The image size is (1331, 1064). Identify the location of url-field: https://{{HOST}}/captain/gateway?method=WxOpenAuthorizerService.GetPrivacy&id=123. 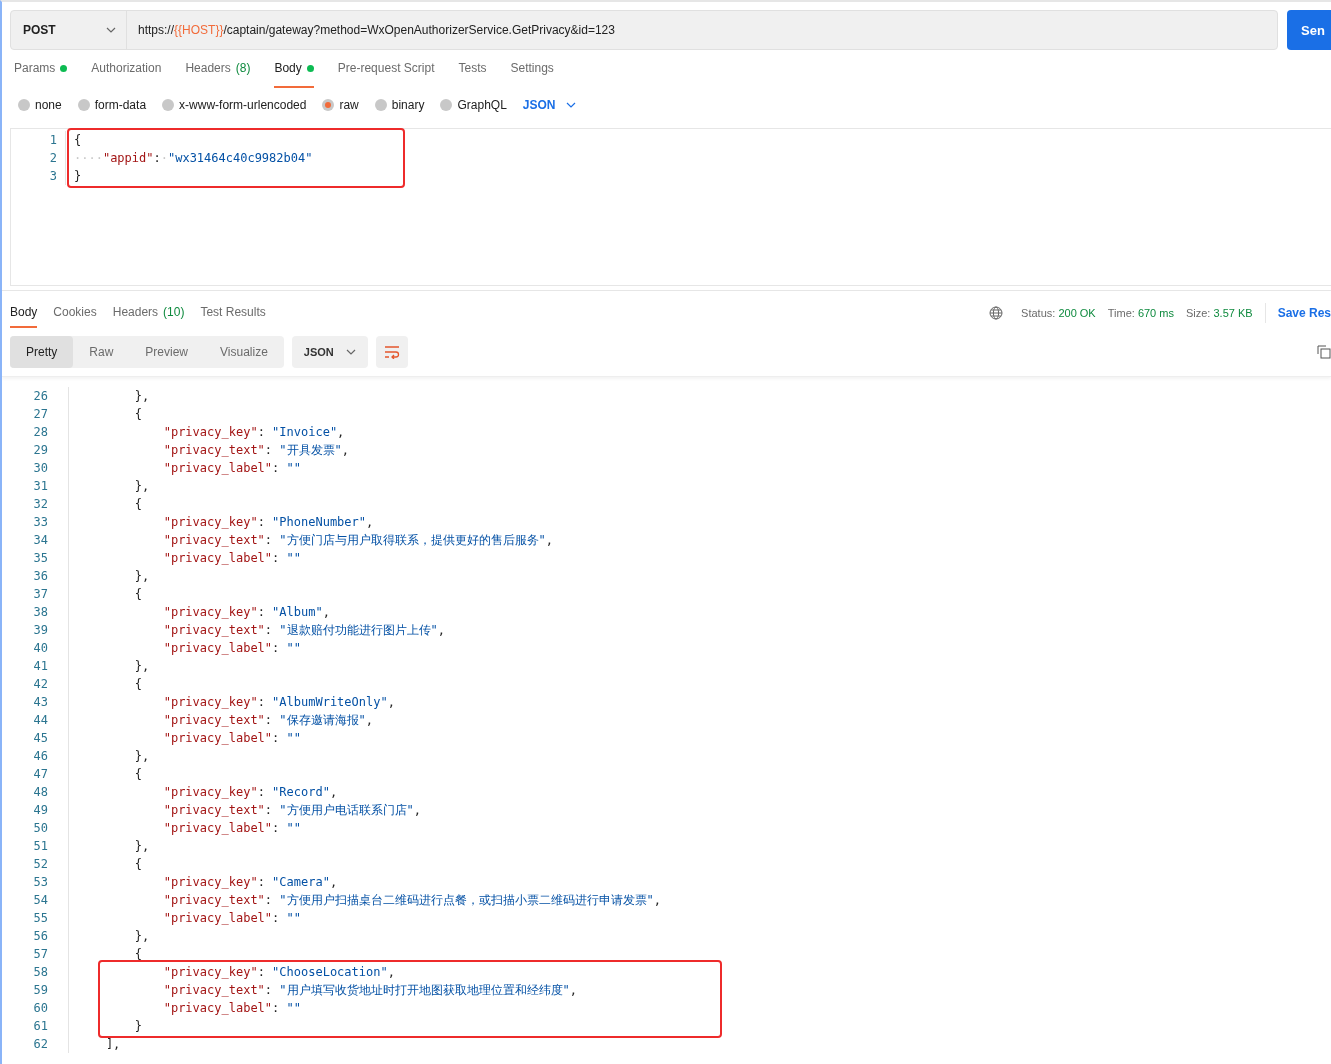
(702, 30).